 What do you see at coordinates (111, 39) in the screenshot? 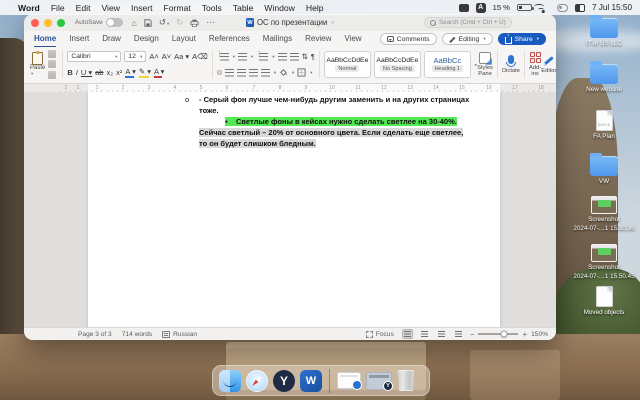
I see `tab-draw: Draw` at bounding box center [111, 39].